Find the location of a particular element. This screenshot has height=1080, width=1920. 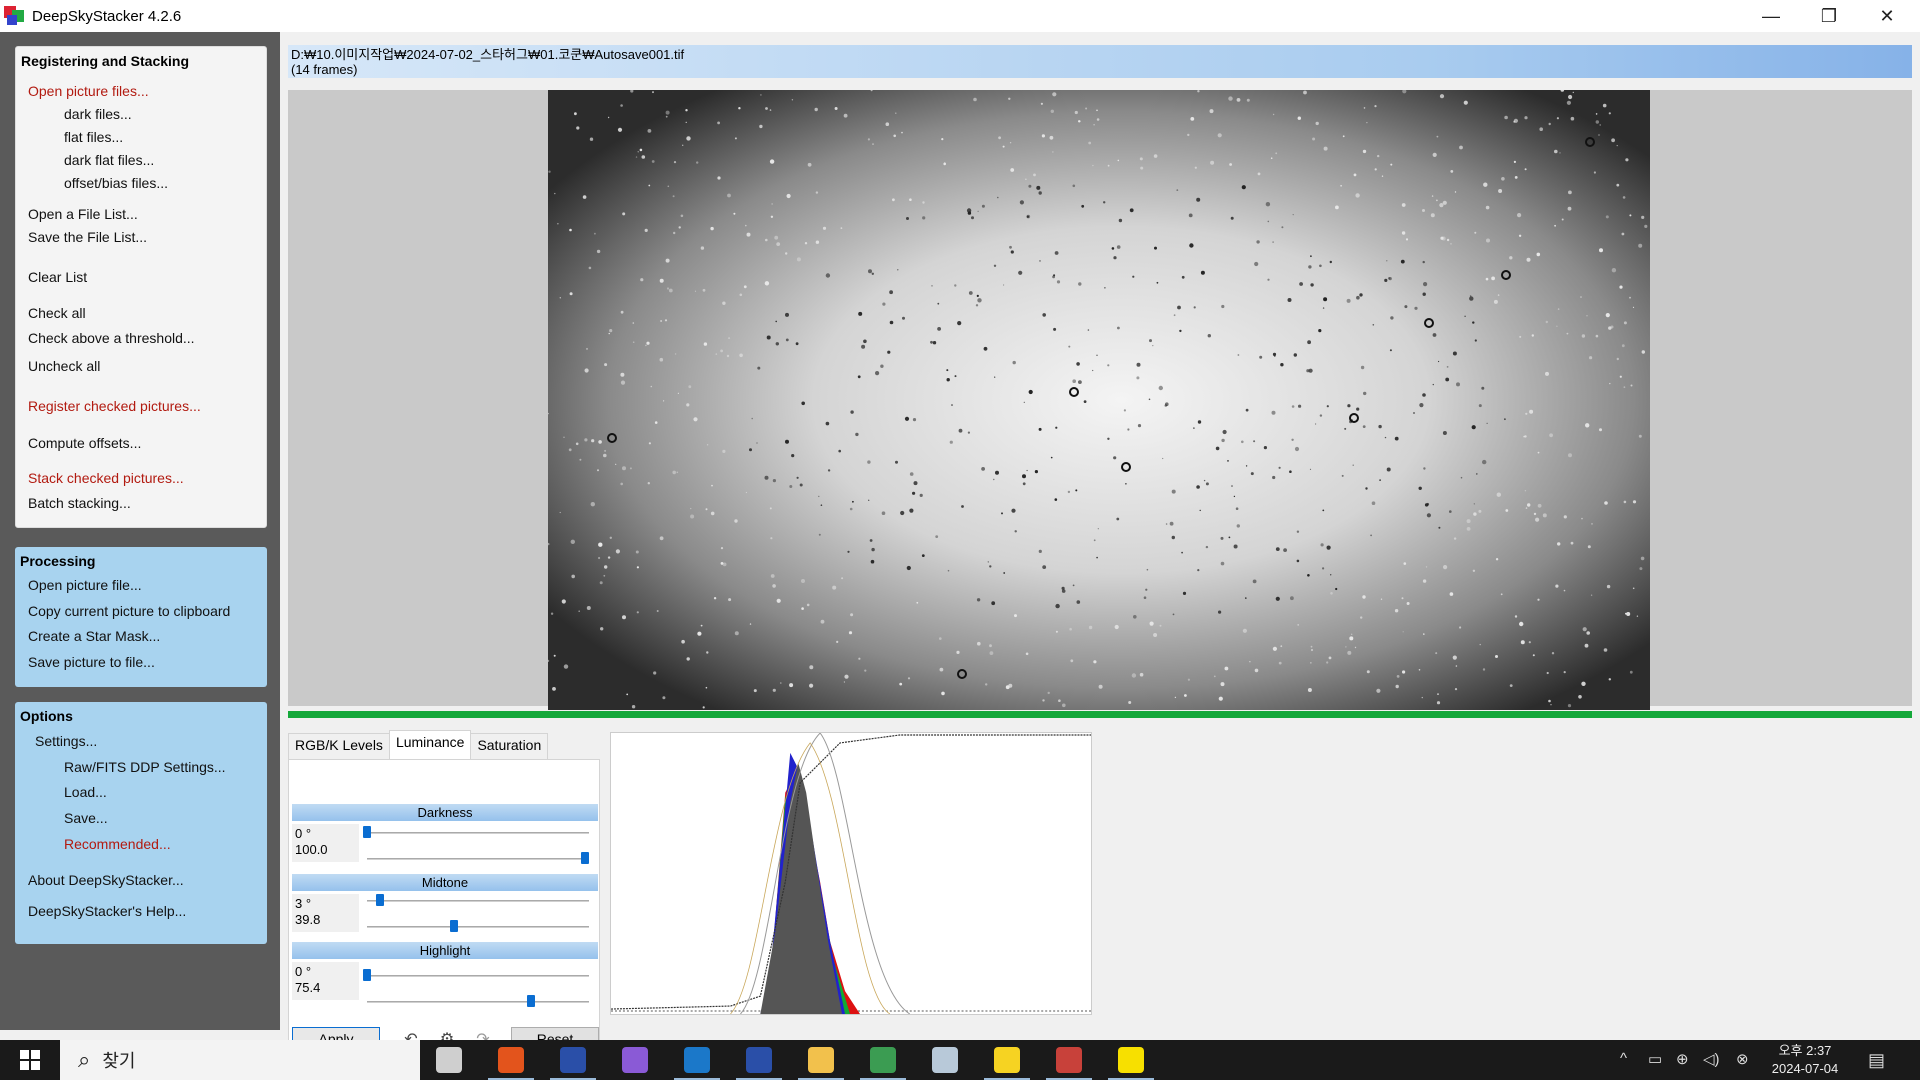

group-title-processing: Processing is located at coordinates (58, 561).